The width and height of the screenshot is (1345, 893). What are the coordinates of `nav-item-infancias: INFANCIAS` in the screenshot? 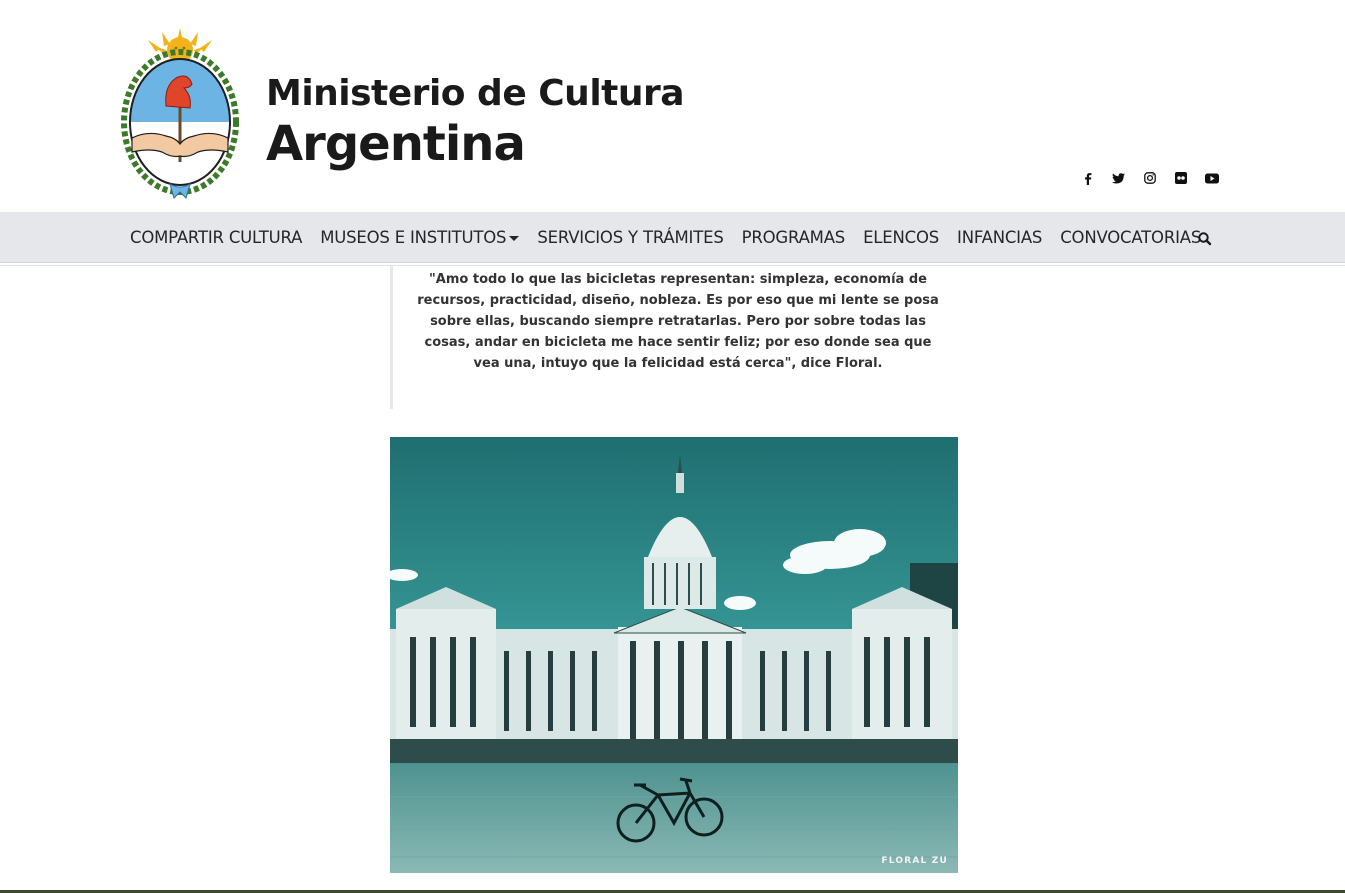 It's located at (999, 237).